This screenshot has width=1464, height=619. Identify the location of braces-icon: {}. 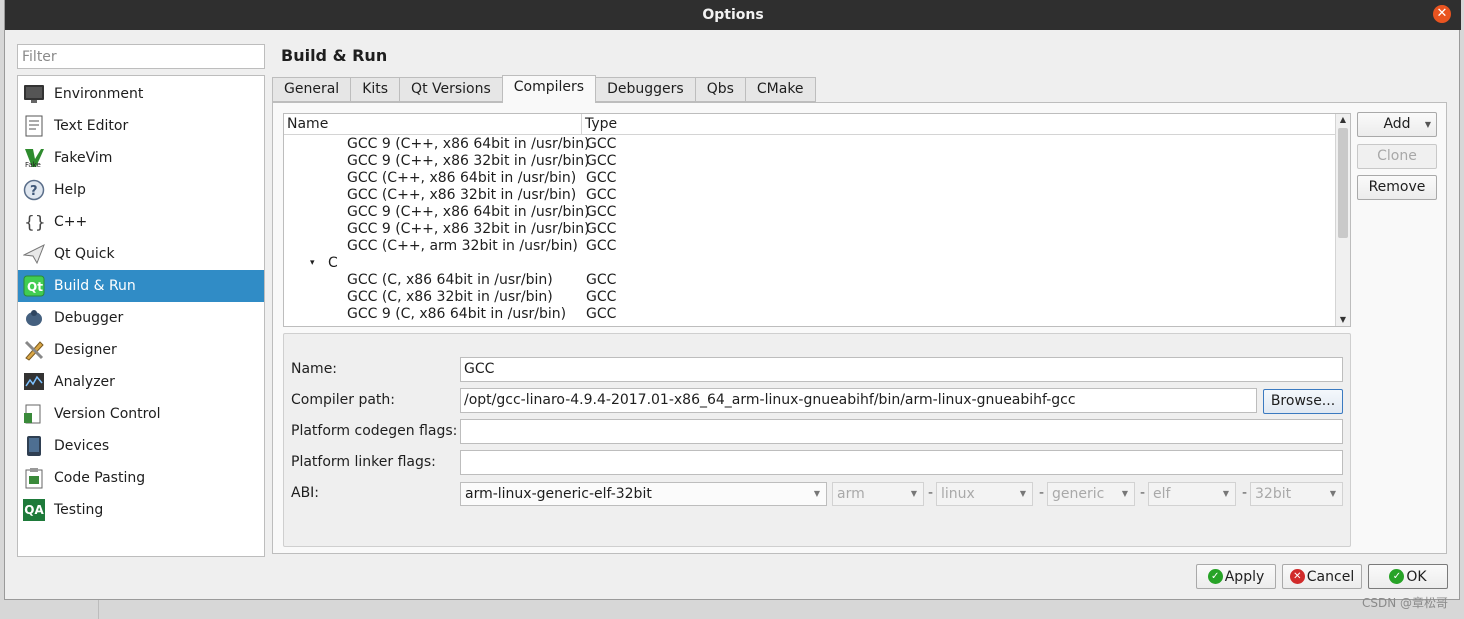
(34, 222).